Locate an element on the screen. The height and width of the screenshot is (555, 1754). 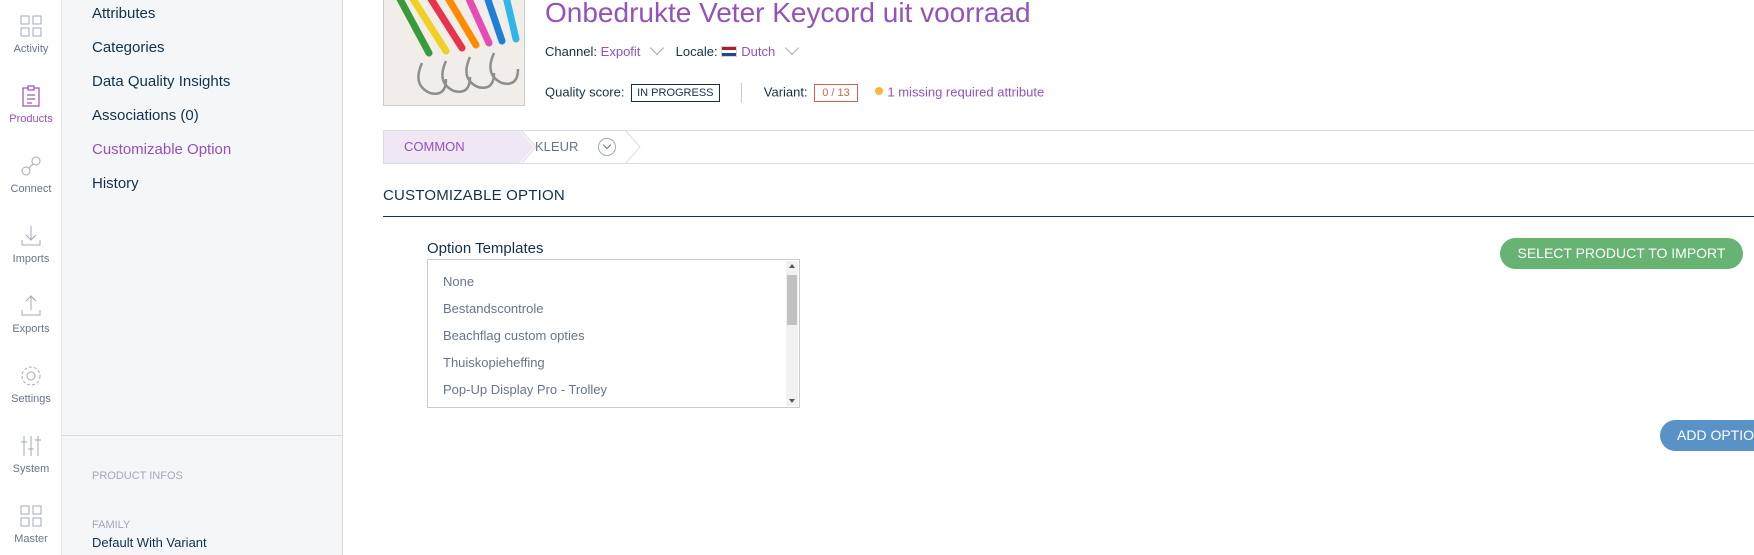
section-title: CUSTOMIZABLE OPTION is located at coordinates (474, 195).